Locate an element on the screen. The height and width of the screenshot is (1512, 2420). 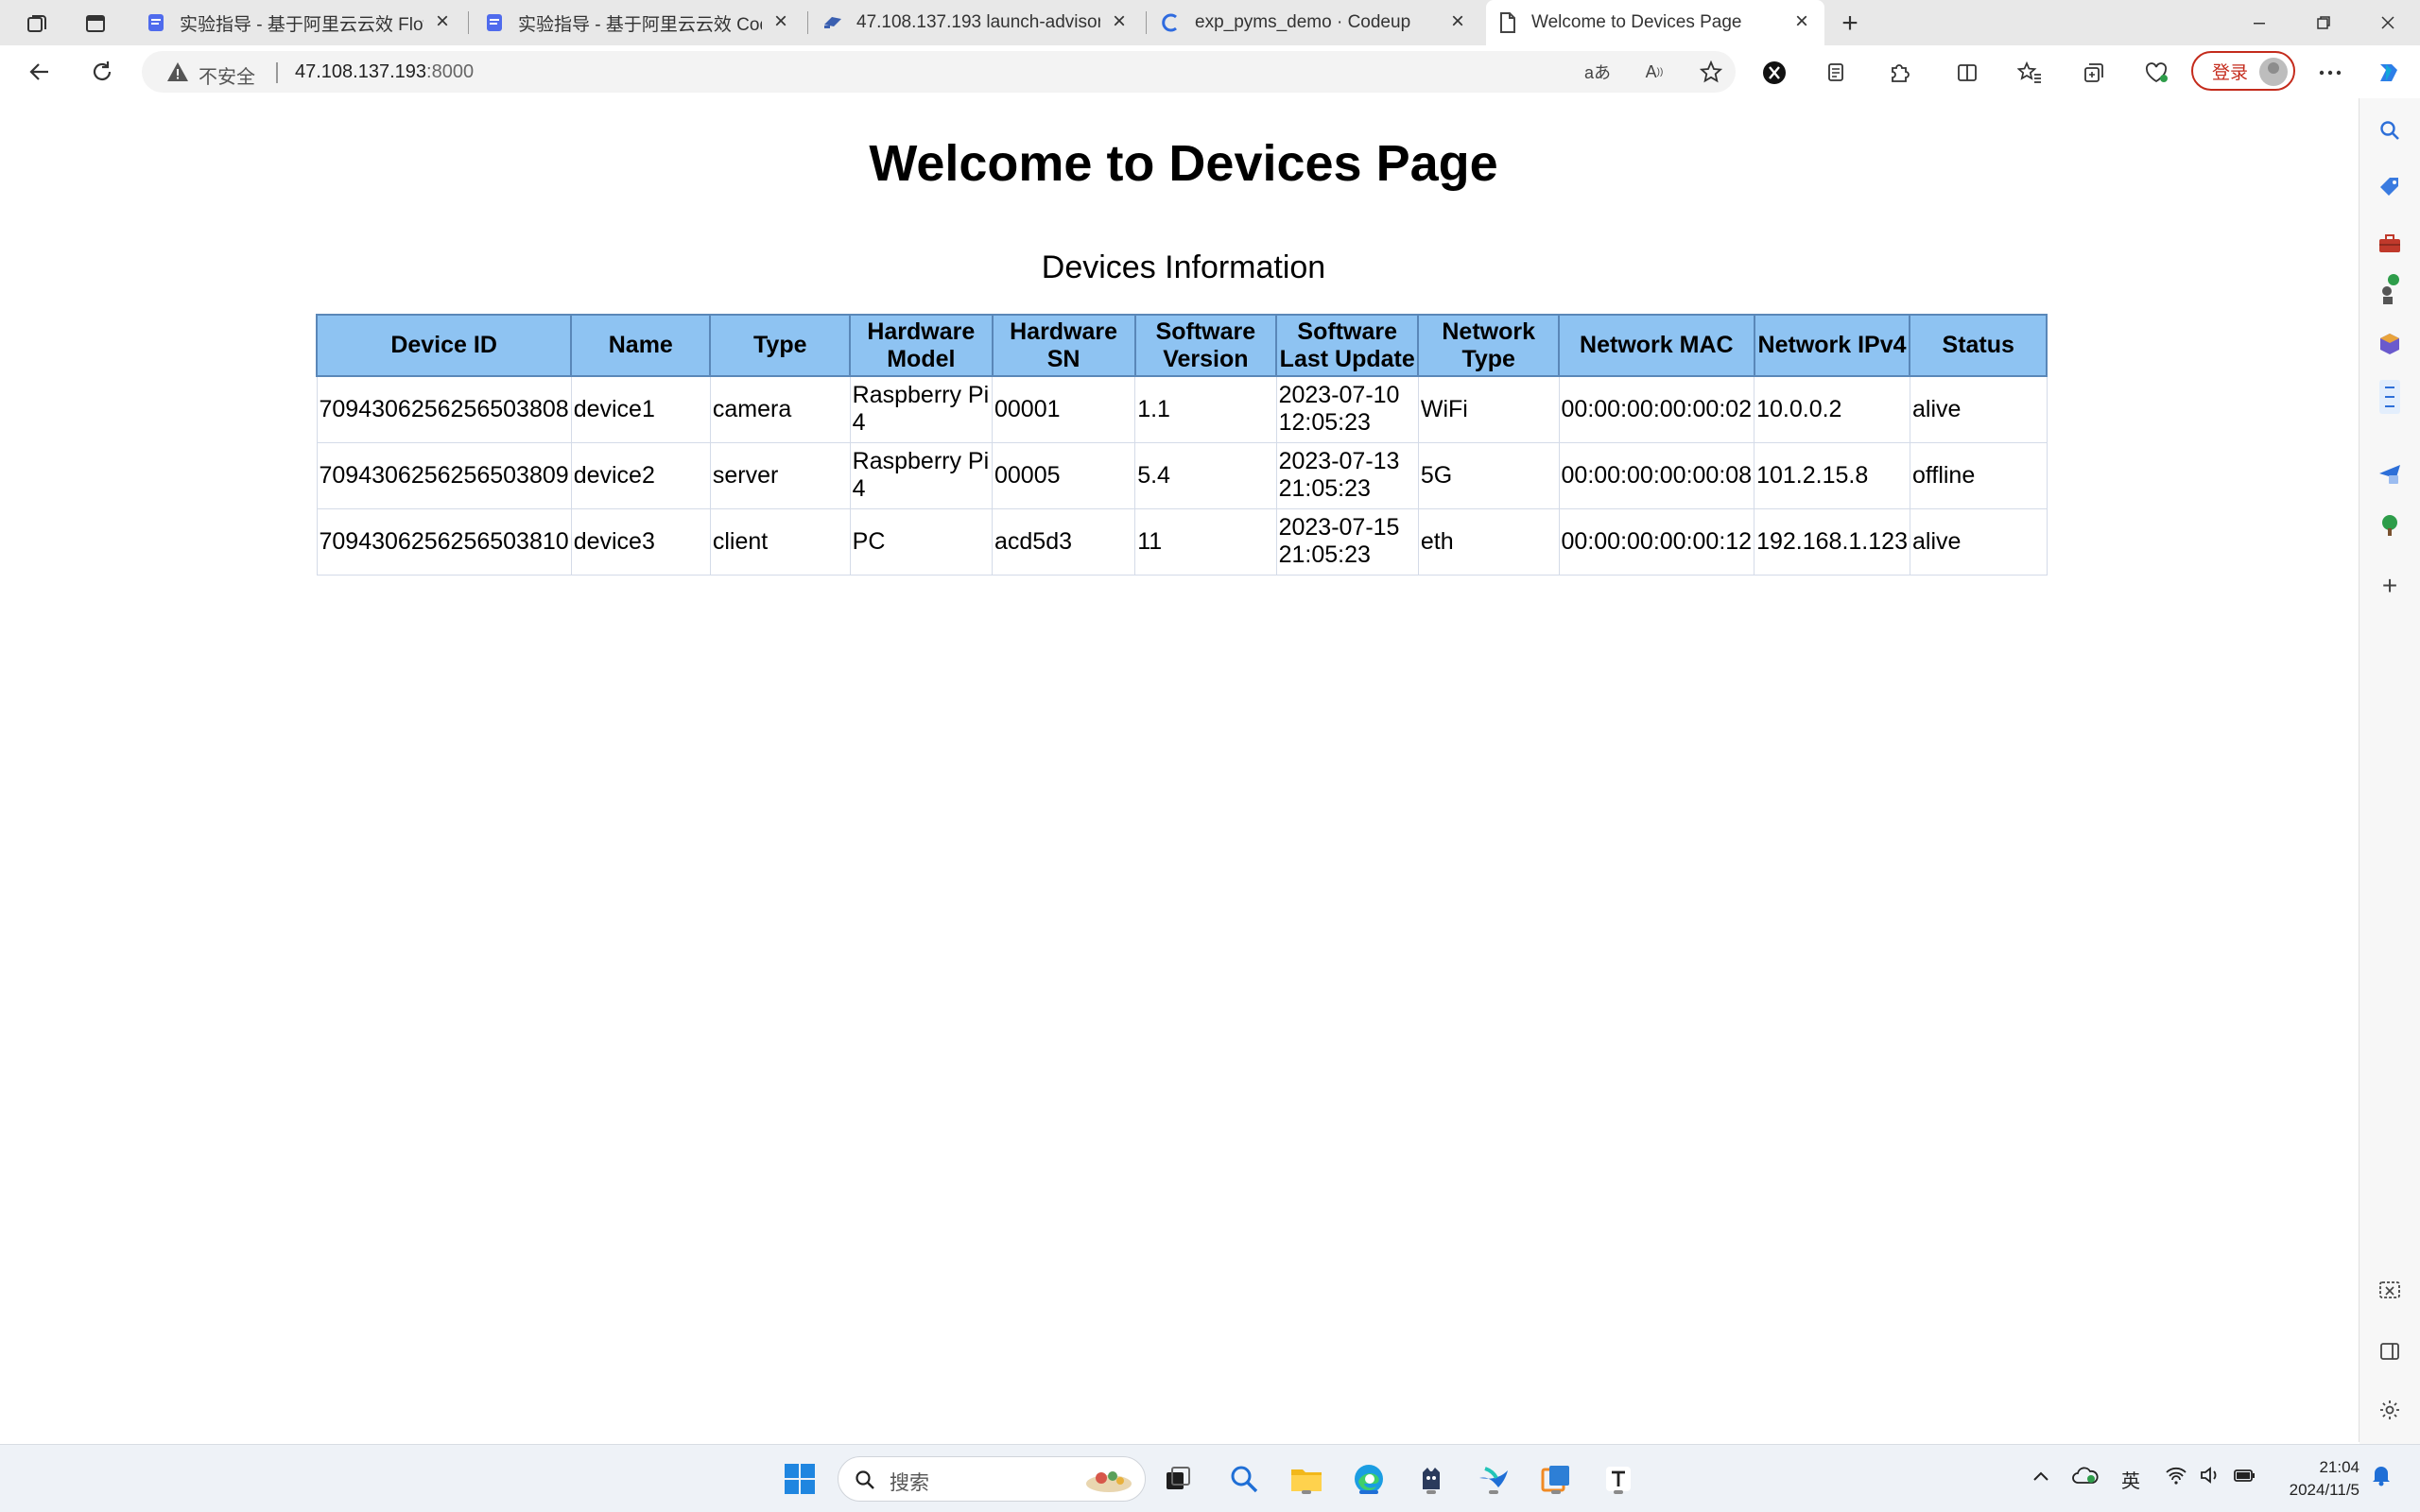
close-window-button is located at coordinates (2388, 22).